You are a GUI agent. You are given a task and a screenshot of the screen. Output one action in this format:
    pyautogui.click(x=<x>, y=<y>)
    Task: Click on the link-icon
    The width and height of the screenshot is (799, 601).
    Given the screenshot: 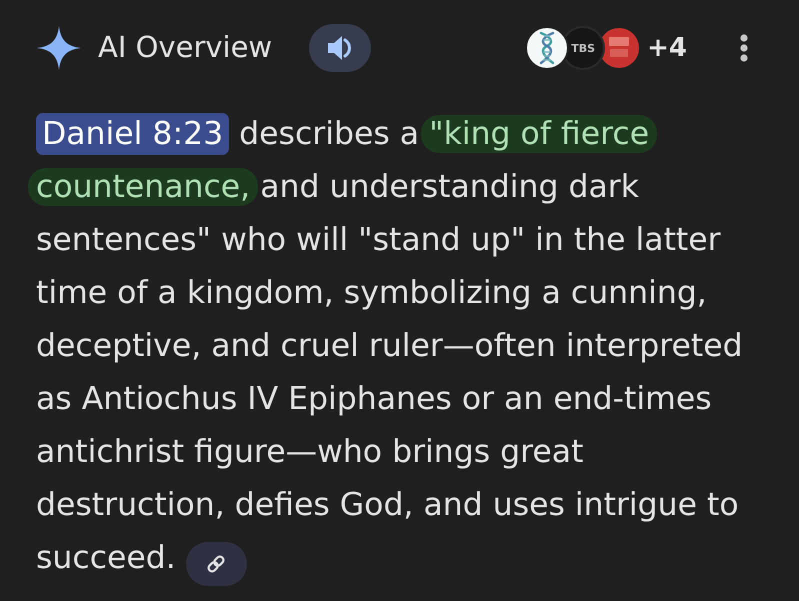 What is the action you would take?
    pyautogui.click(x=216, y=564)
    